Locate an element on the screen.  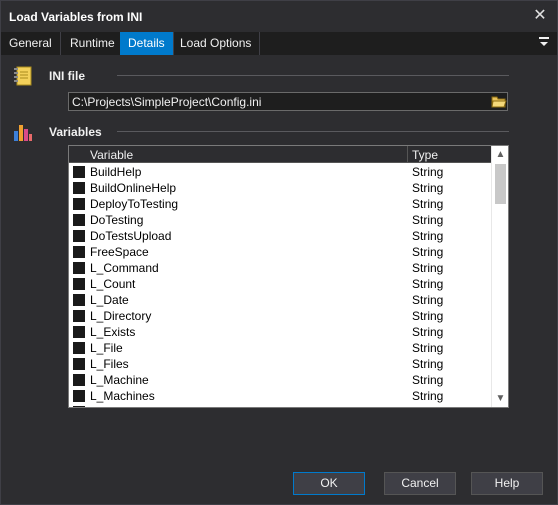
help-button: Help is located at coordinates (507, 483).